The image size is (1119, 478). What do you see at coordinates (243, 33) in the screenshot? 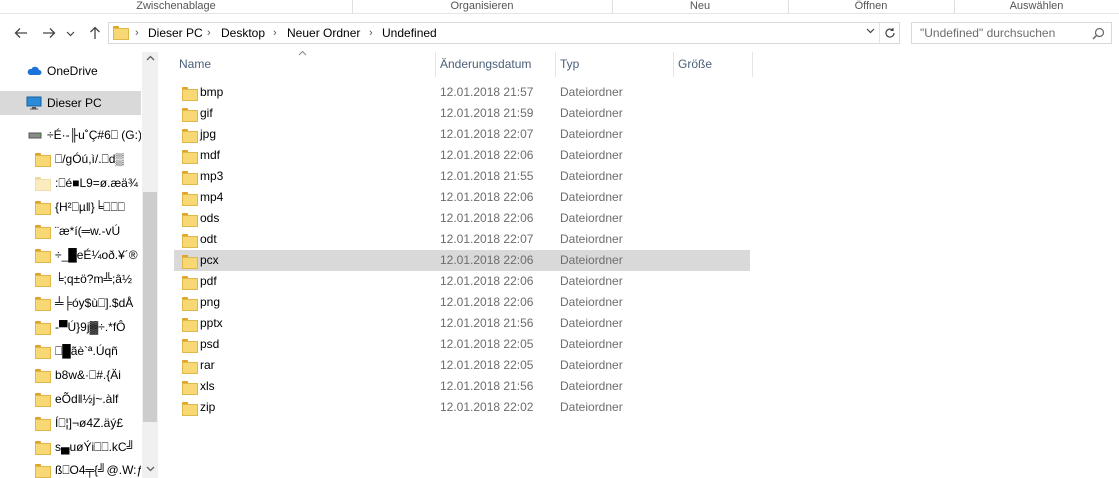
I see `breadcrumb-desktop: Desktop` at bounding box center [243, 33].